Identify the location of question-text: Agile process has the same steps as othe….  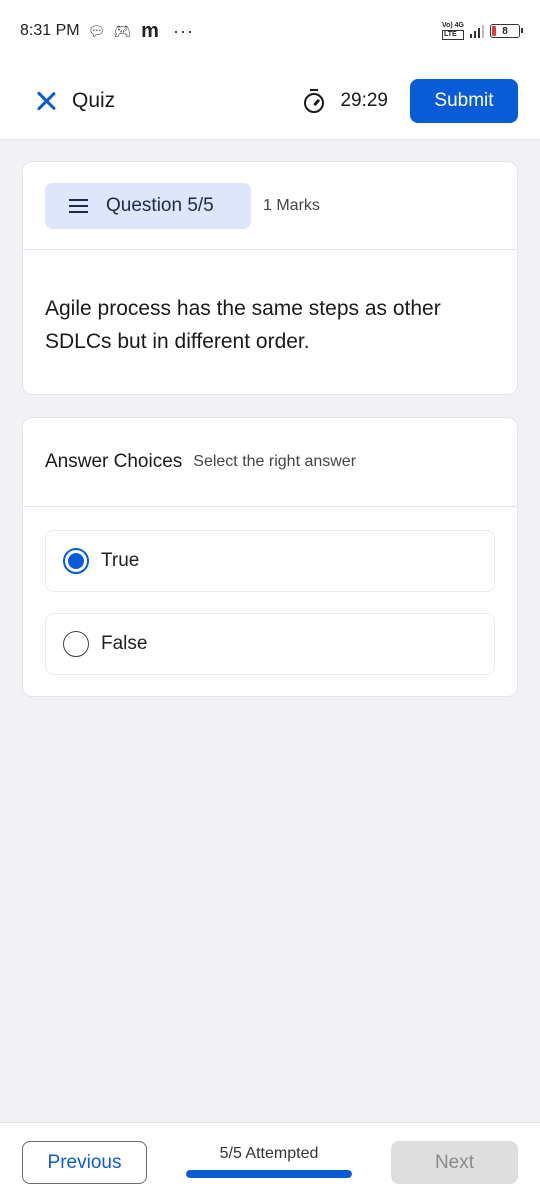
(243, 325).